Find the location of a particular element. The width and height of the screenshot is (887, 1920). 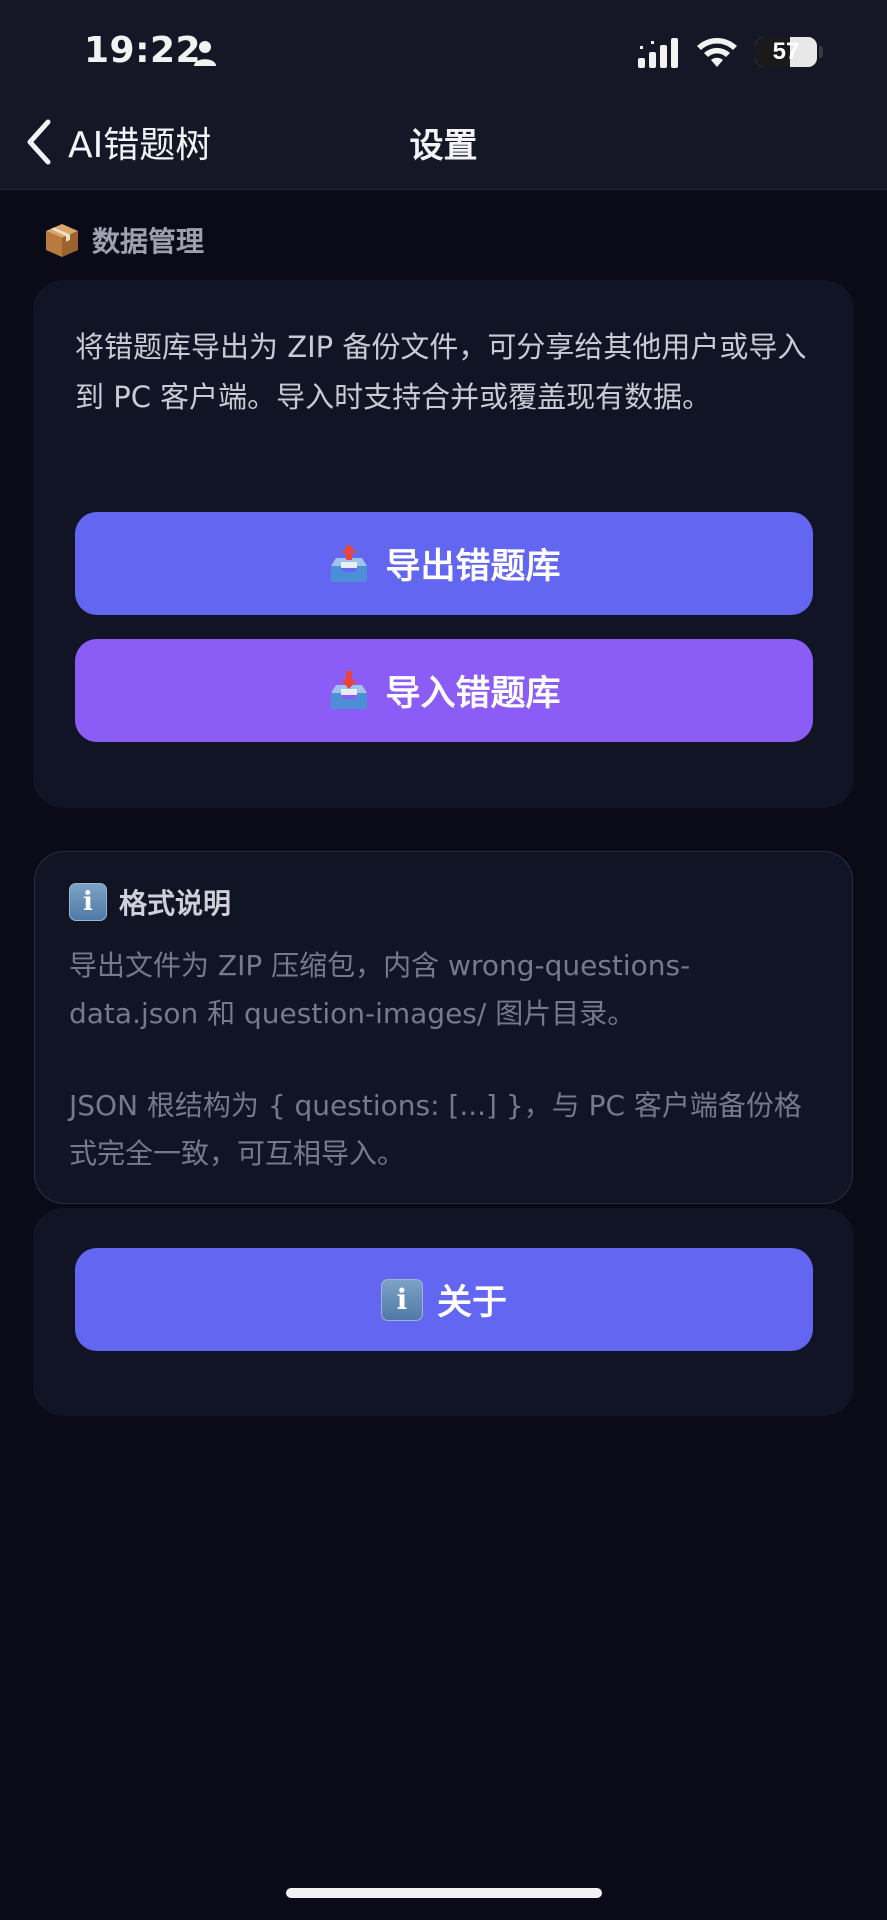

top-bar: 19:22 57 AI错题树 设置 is located at coordinates (443, 95).